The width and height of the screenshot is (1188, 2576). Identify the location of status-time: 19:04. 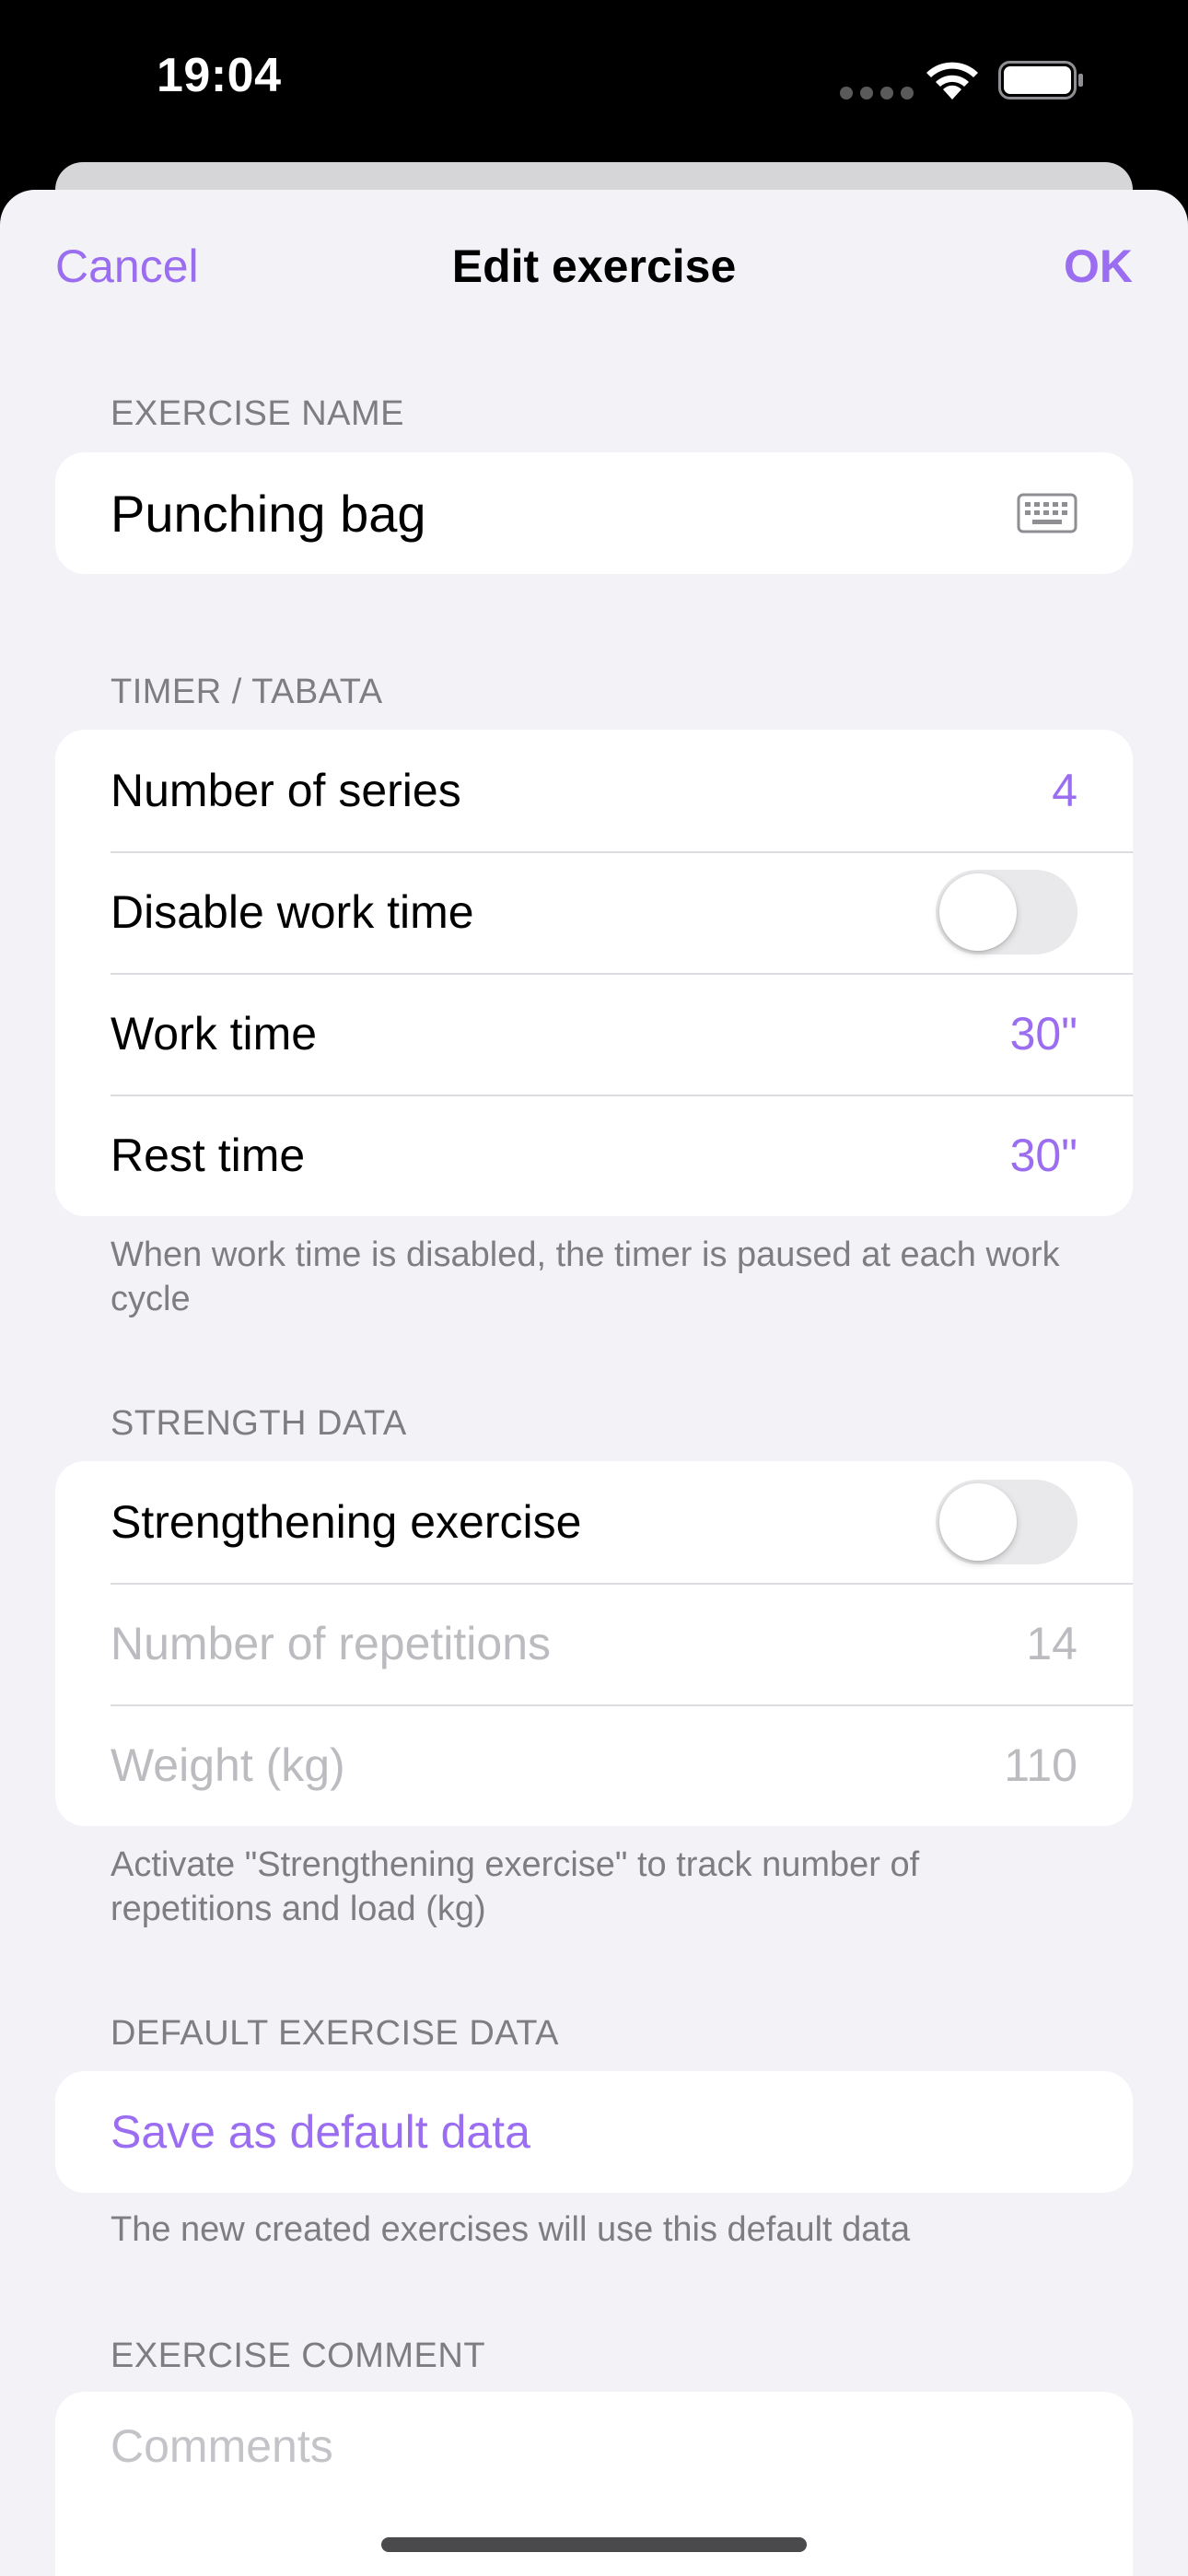
(219, 75).